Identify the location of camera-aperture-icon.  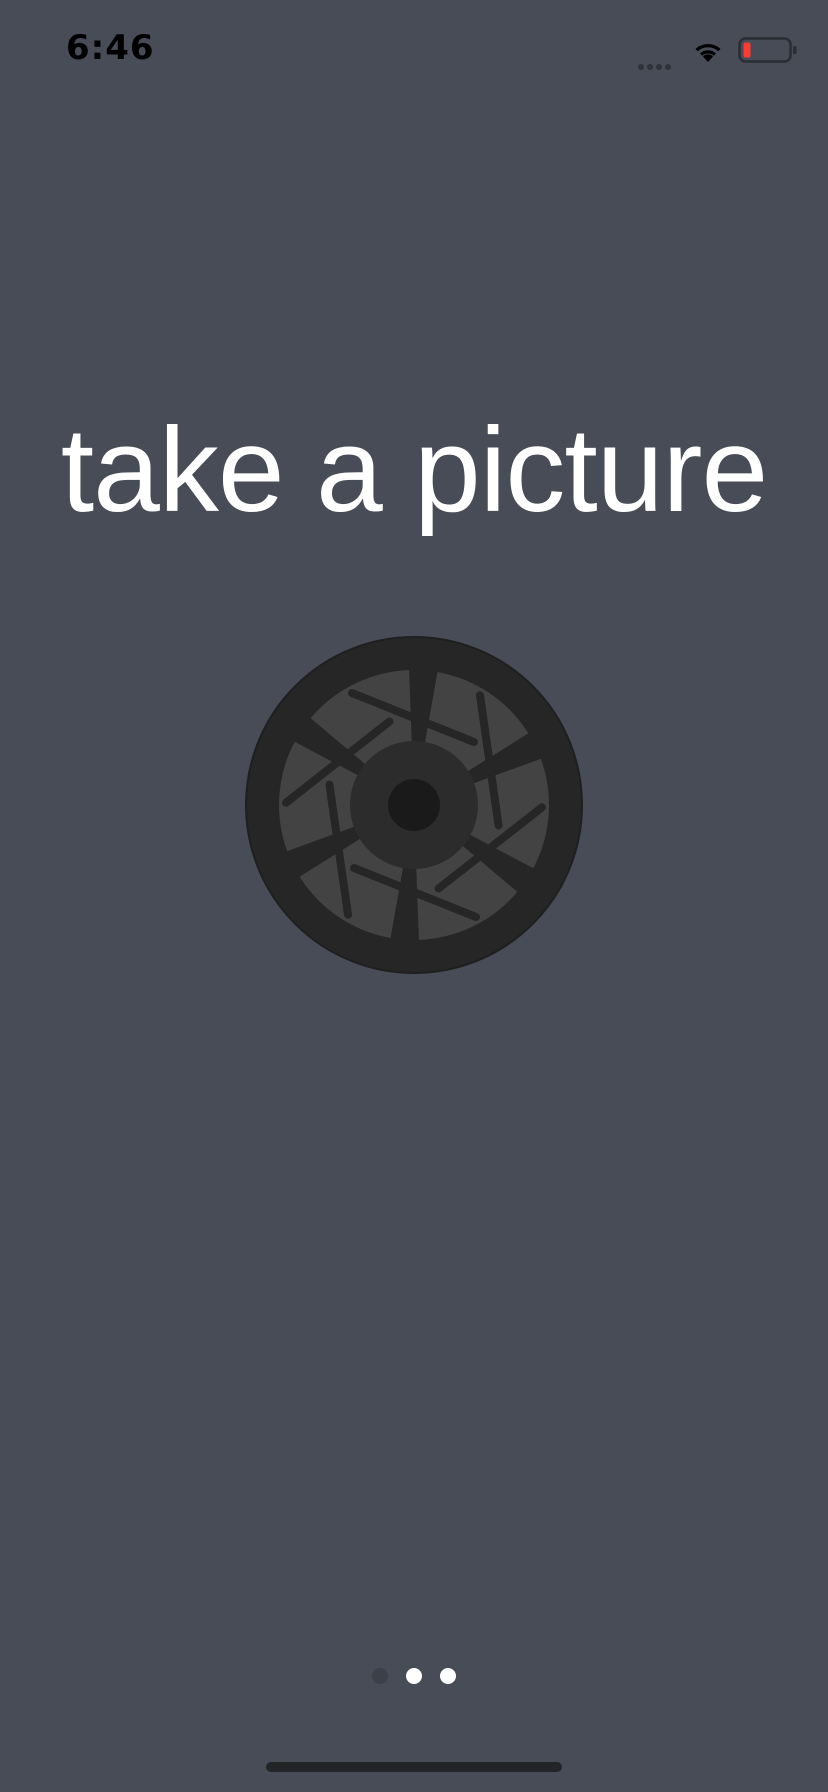
(414, 805).